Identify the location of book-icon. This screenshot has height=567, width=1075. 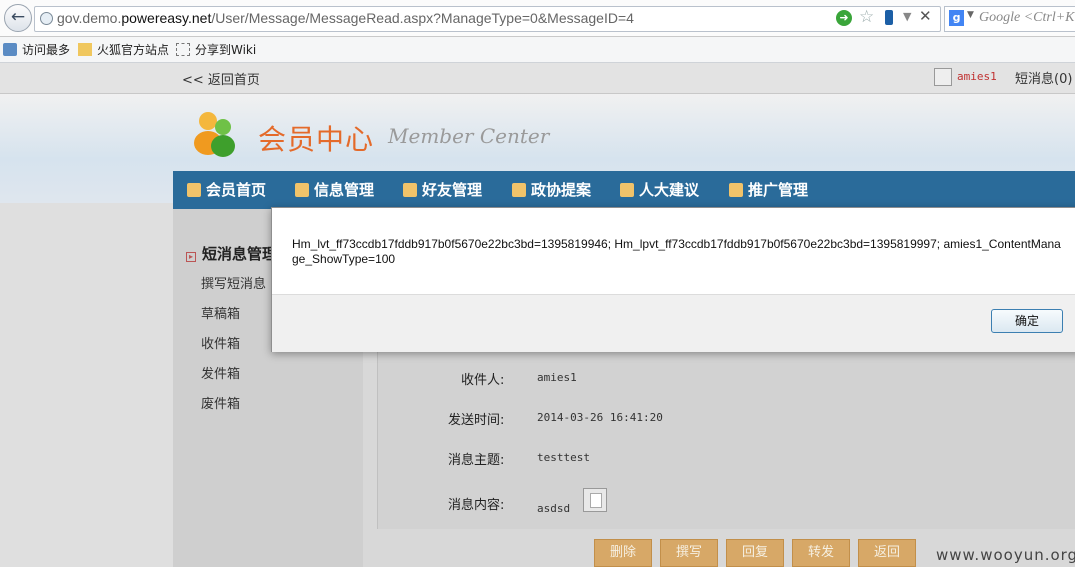
(519, 190).